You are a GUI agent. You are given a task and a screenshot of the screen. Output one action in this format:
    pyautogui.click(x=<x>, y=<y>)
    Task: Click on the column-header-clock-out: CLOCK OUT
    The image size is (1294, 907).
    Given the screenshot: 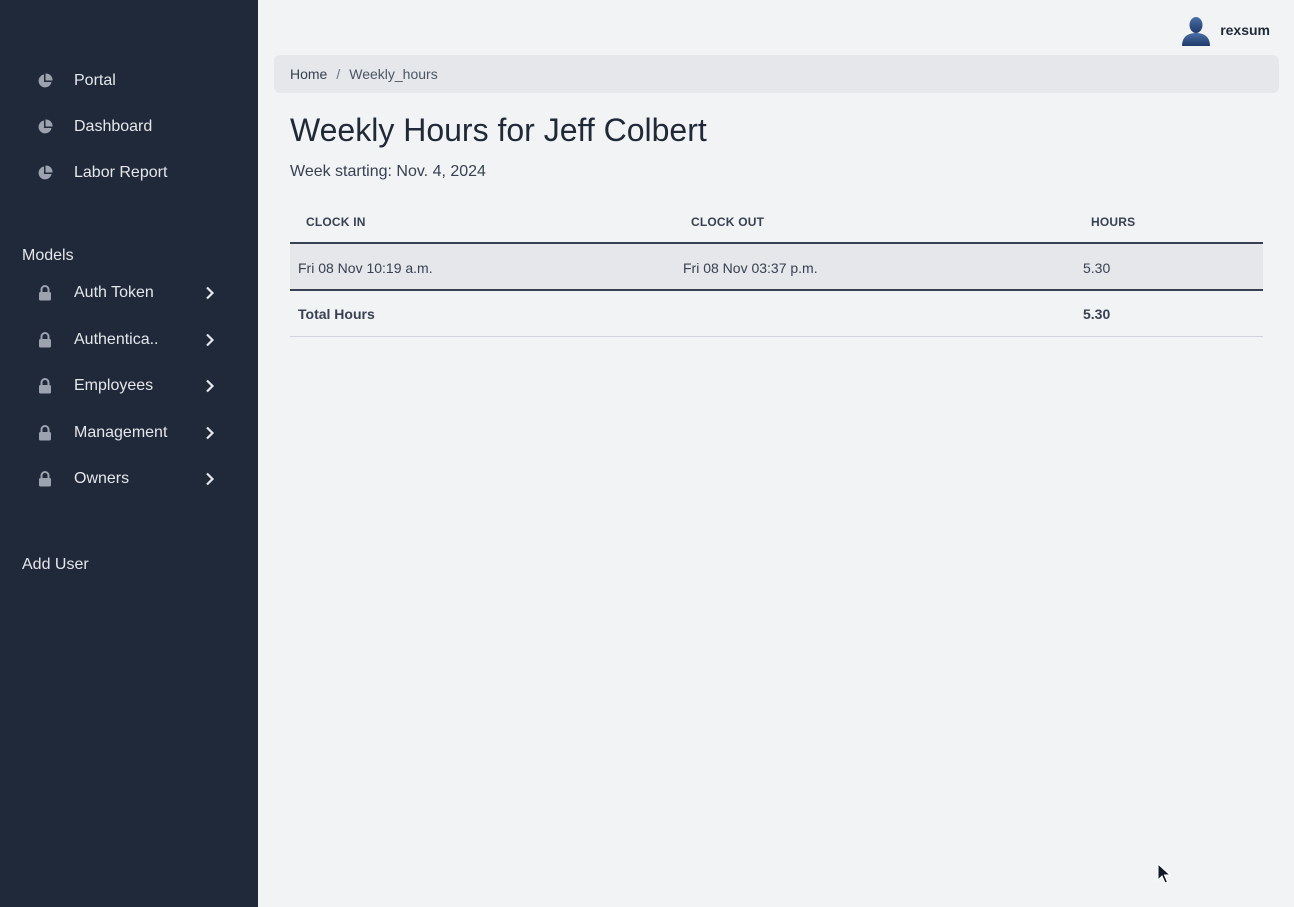 What is the action you would take?
    pyautogui.click(x=728, y=222)
    